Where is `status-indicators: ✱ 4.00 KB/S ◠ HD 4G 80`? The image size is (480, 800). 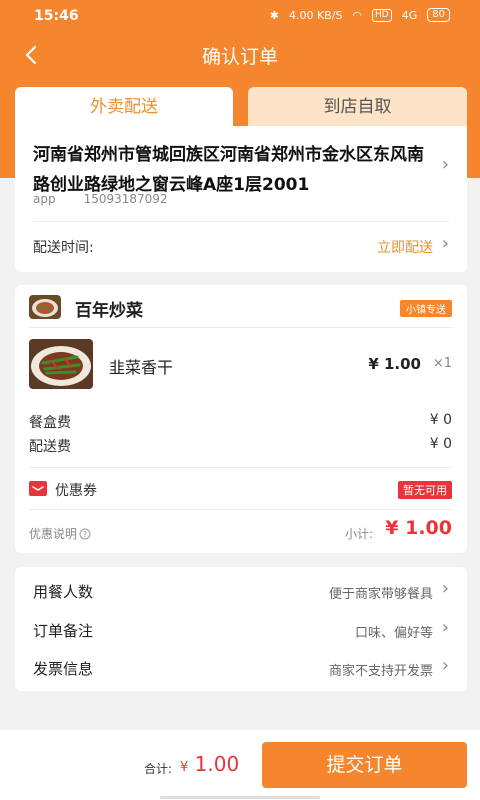
status-indicators: ✱ 4.00 KB/S ◠ HD 4G 80 is located at coordinates (360, 15).